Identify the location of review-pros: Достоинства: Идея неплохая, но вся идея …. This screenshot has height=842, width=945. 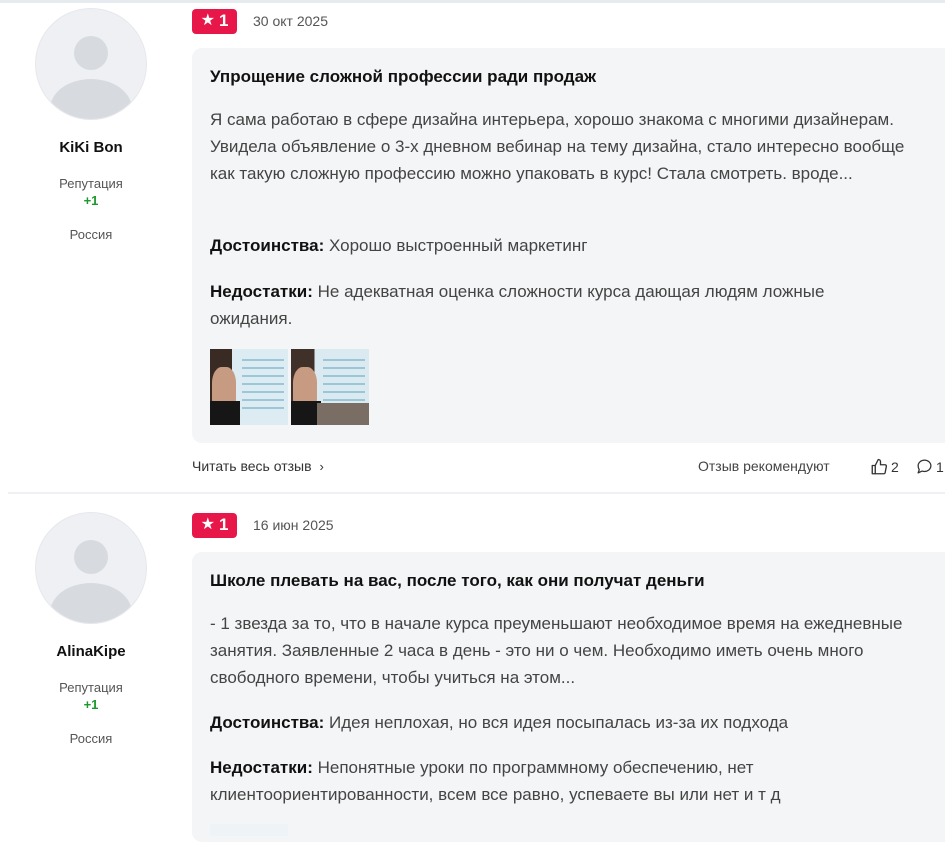
(560, 722).